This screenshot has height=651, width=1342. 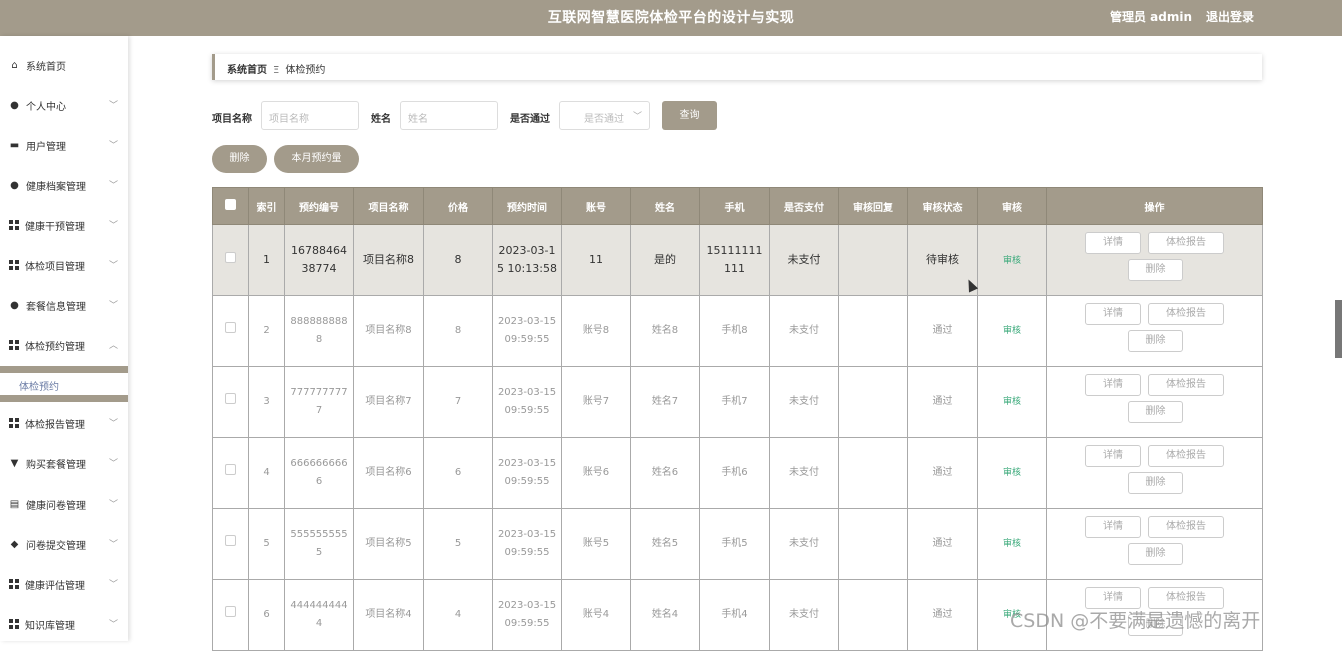 What do you see at coordinates (604, 119) in the screenshot?
I see `pass-select-placeholder: 是否通过` at bounding box center [604, 119].